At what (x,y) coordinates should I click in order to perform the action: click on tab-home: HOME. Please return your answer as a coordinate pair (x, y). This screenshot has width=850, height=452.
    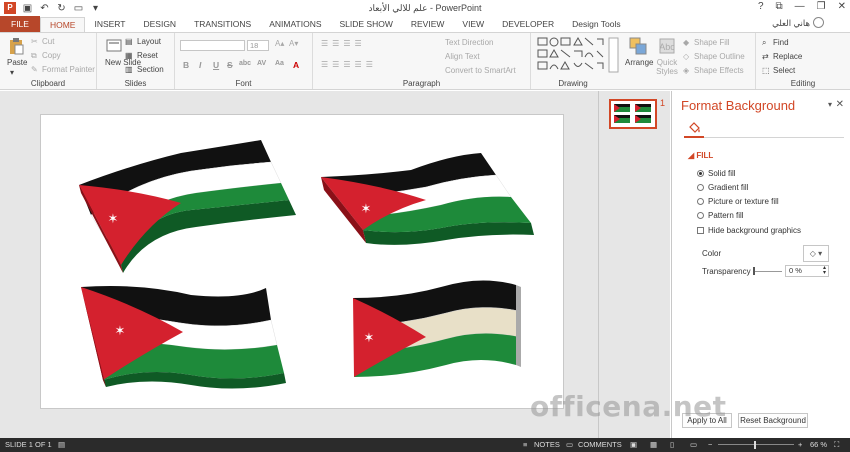
    Looking at the image, I should click on (62, 24).